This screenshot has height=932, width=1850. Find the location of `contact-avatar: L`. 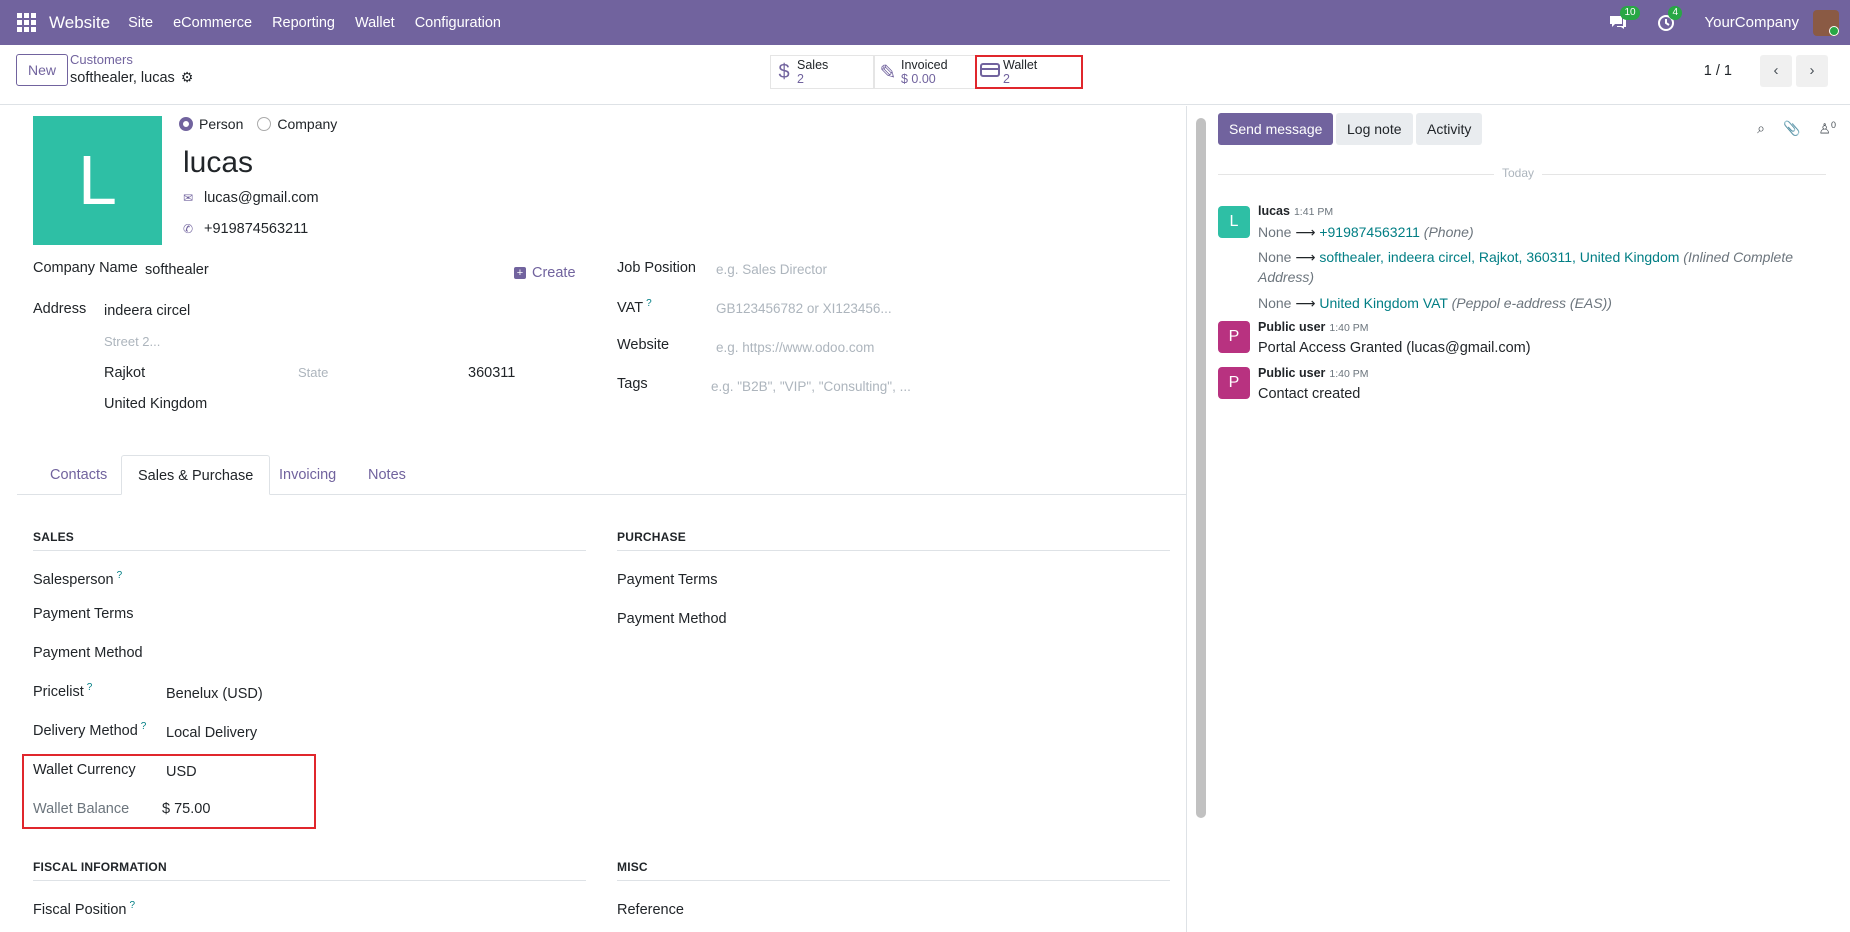

contact-avatar: L is located at coordinates (97, 180).